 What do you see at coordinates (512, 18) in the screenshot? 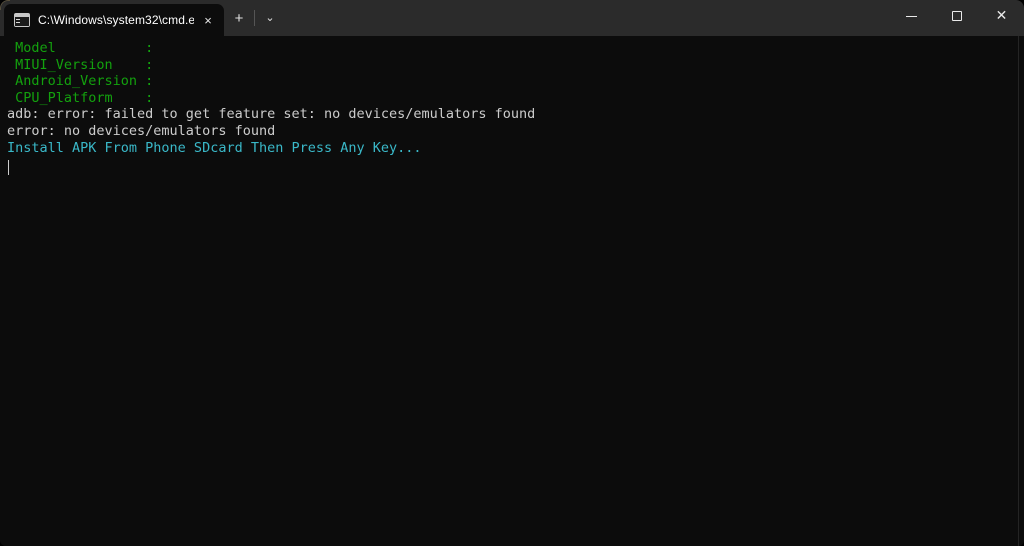
I see `title-bar: C:\Windows\system32\cmd.e: × + ⌄ ✕` at bounding box center [512, 18].